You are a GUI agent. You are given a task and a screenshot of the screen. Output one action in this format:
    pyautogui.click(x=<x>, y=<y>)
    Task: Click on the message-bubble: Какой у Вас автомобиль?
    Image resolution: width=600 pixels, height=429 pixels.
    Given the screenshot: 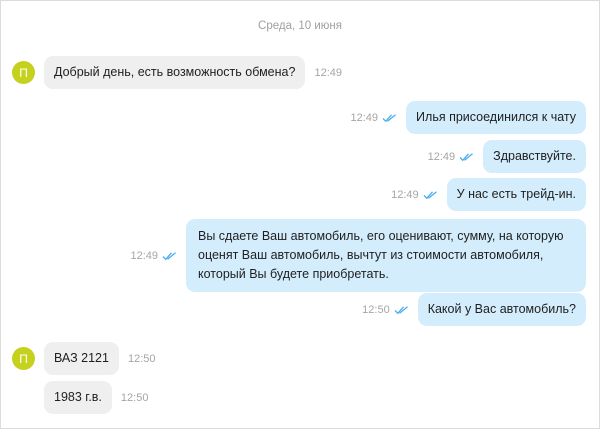 What is the action you would take?
    pyautogui.click(x=501, y=309)
    